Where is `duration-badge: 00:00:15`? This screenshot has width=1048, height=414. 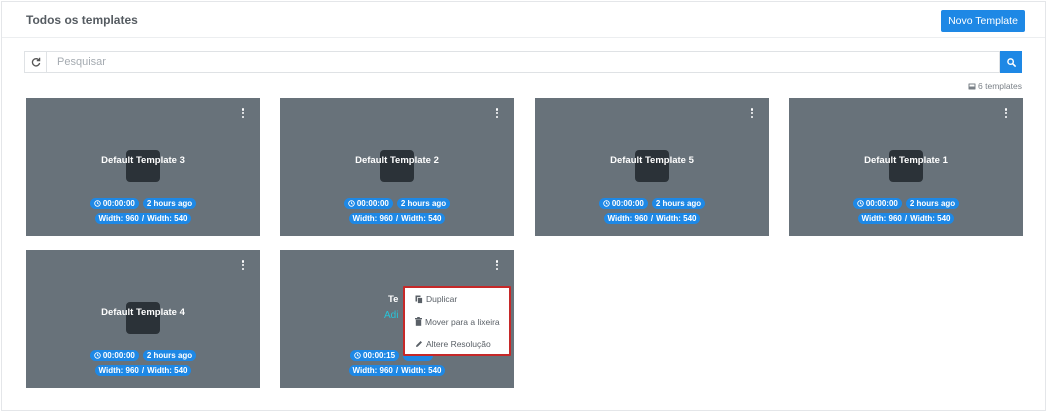
duration-badge: 00:00:15 is located at coordinates (375, 355).